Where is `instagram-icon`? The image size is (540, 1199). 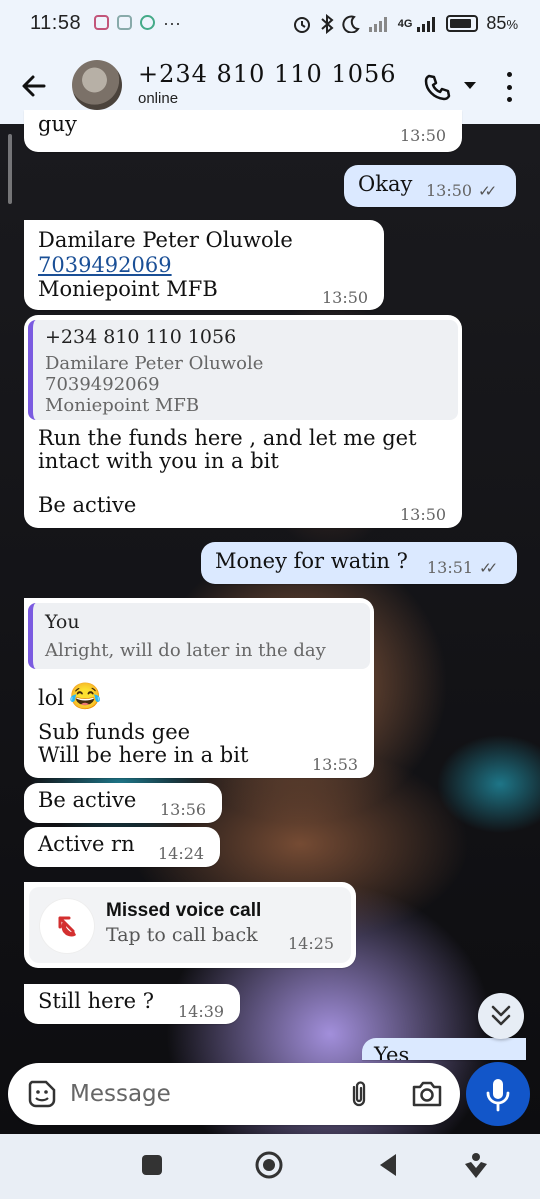
instagram-icon is located at coordinates (101, 22).